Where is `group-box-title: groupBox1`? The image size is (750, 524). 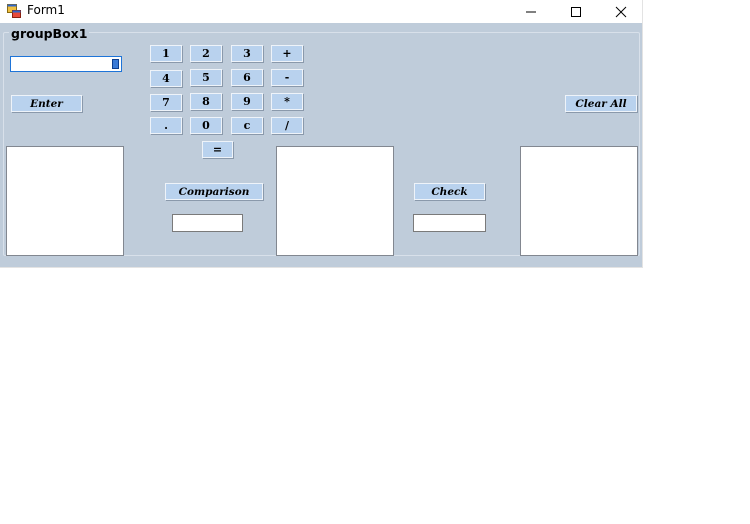 group-box-title: groupBox1 is located at coordinates (49, 33).